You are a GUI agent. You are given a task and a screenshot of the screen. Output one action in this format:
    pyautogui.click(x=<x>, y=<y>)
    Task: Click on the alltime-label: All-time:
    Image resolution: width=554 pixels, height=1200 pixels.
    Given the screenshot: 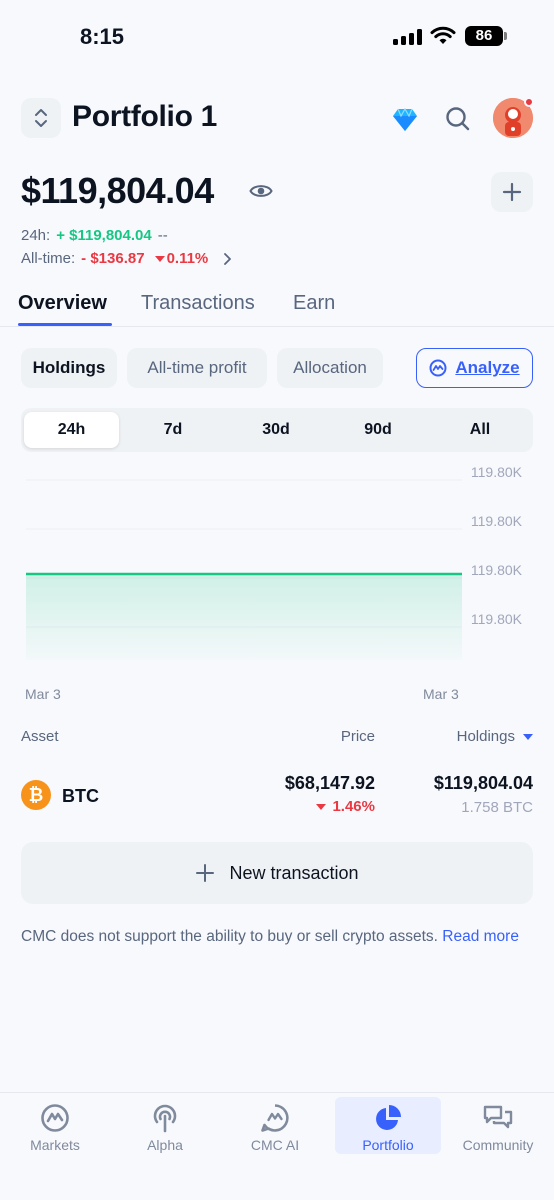 What is the action you would take?
    pyautogui.click(x=48, y=258)
    